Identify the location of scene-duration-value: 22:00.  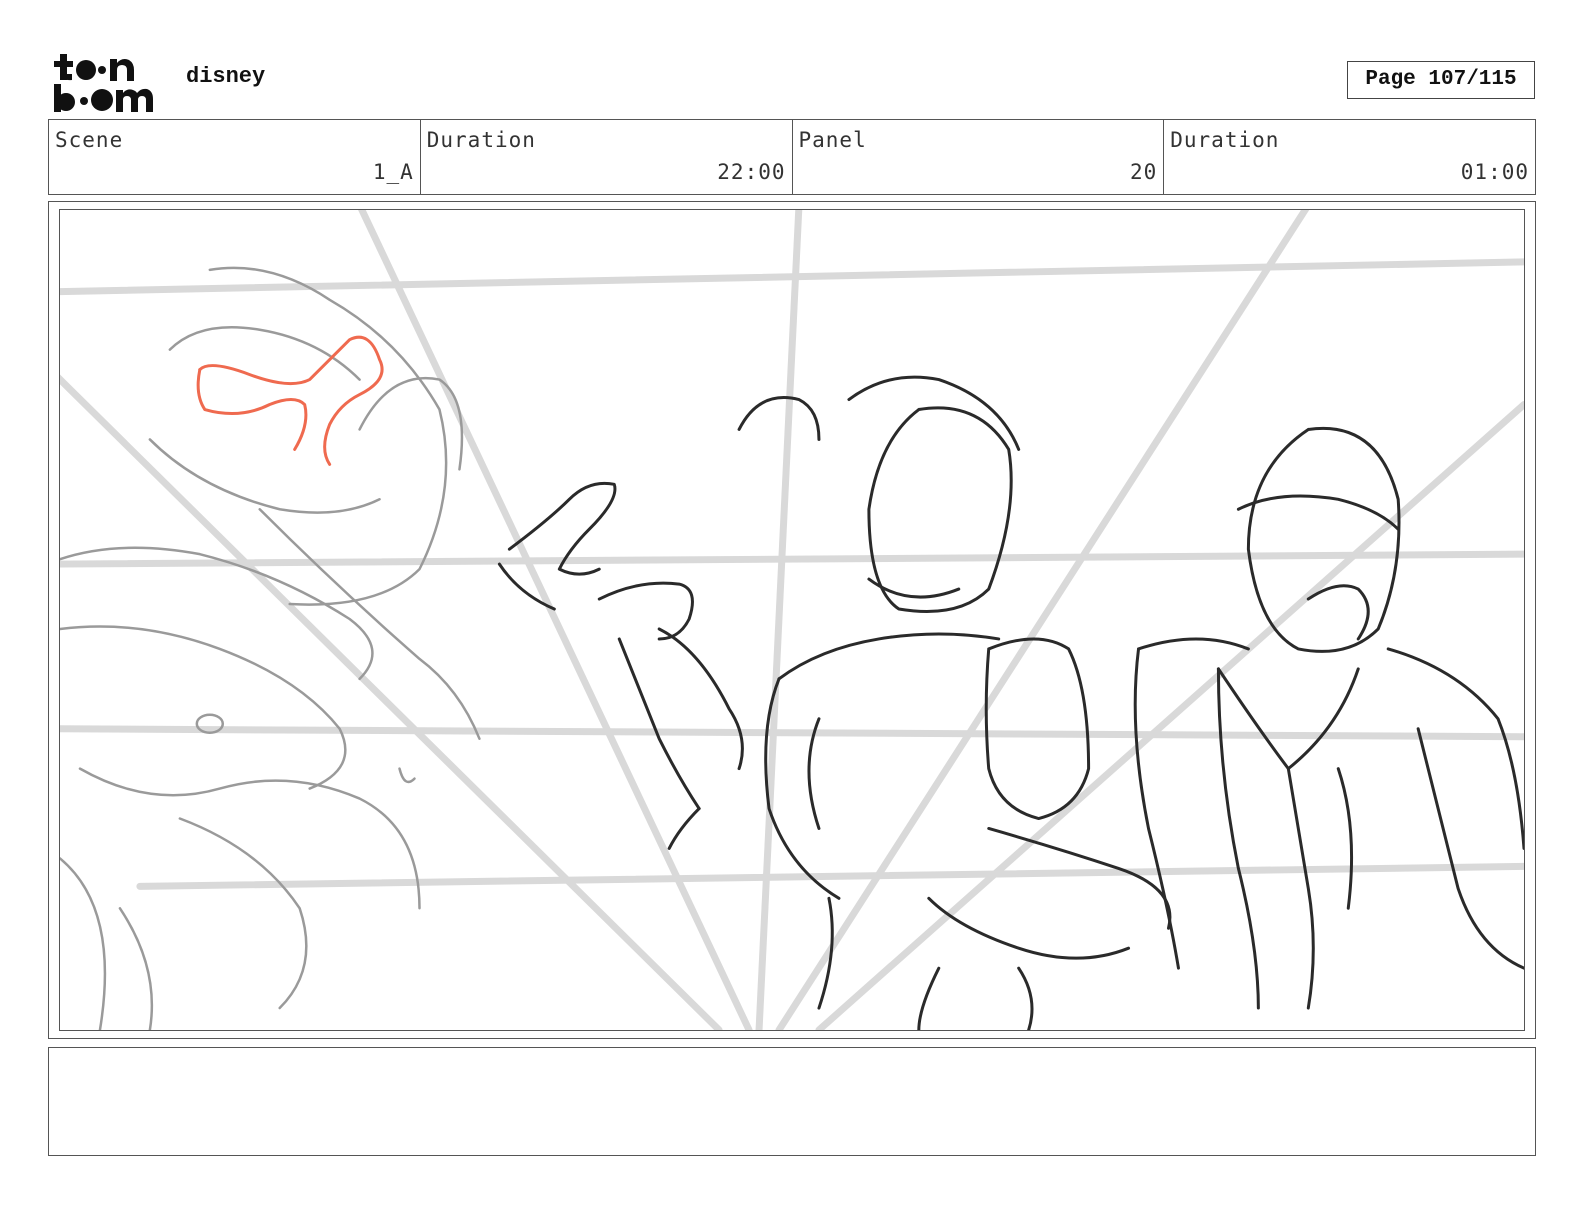
(751, 172).